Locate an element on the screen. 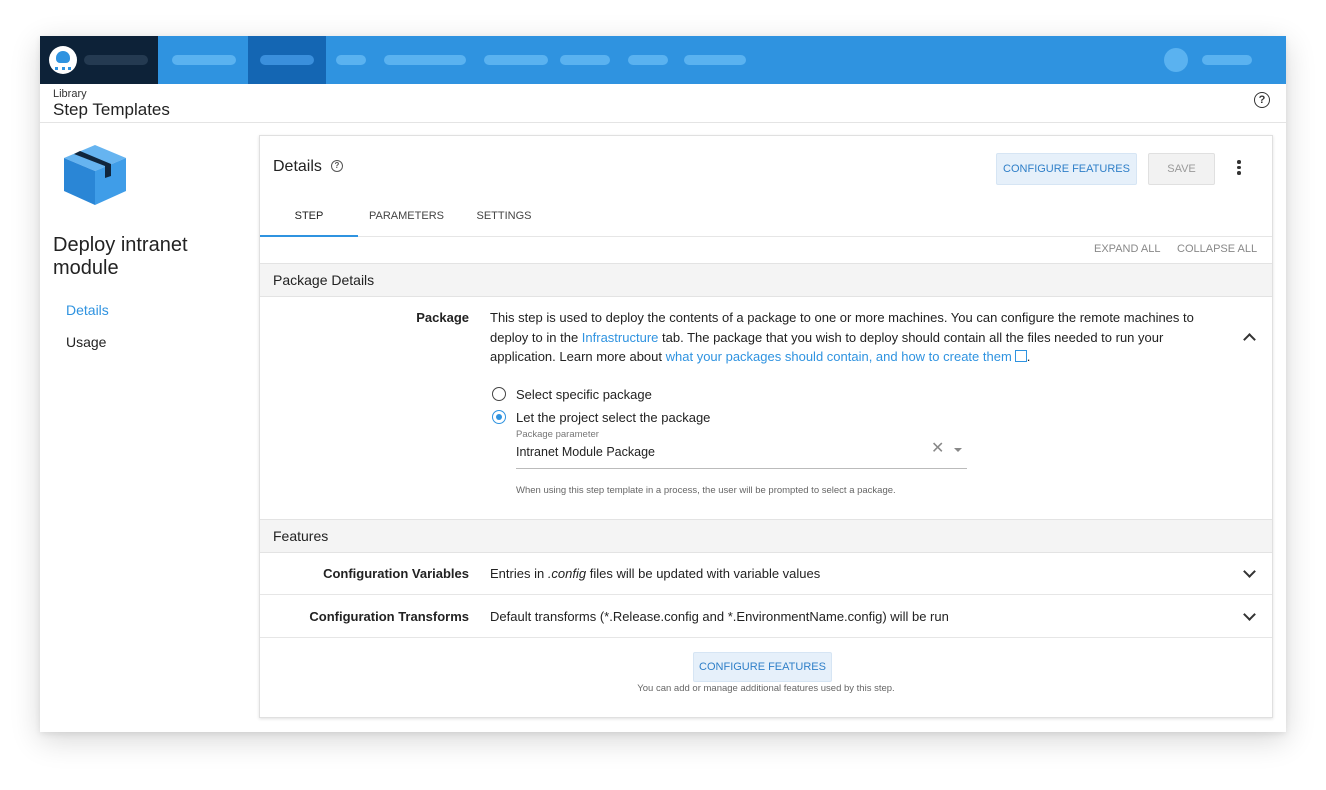 This screenshot has height=790, width=1326. sidebar-item-details: Details is located at coordinates (87, 310).